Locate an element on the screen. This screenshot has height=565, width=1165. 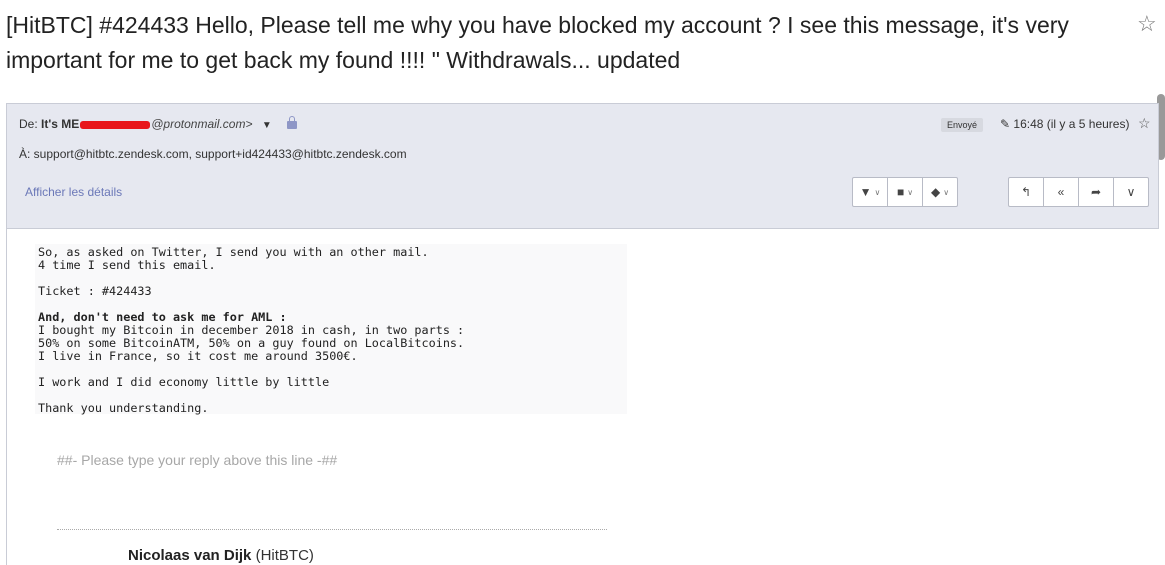
from-line: De: It's ME @protonmail.com> ▼ is located at coordinates (158, 123).